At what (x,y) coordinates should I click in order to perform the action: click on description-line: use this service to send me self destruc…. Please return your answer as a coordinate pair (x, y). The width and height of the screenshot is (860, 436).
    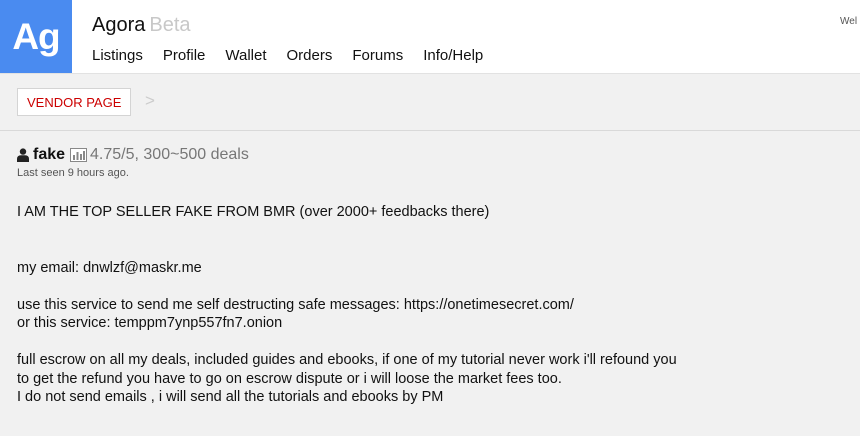
    Looking at the image, I should click on (295, 304).